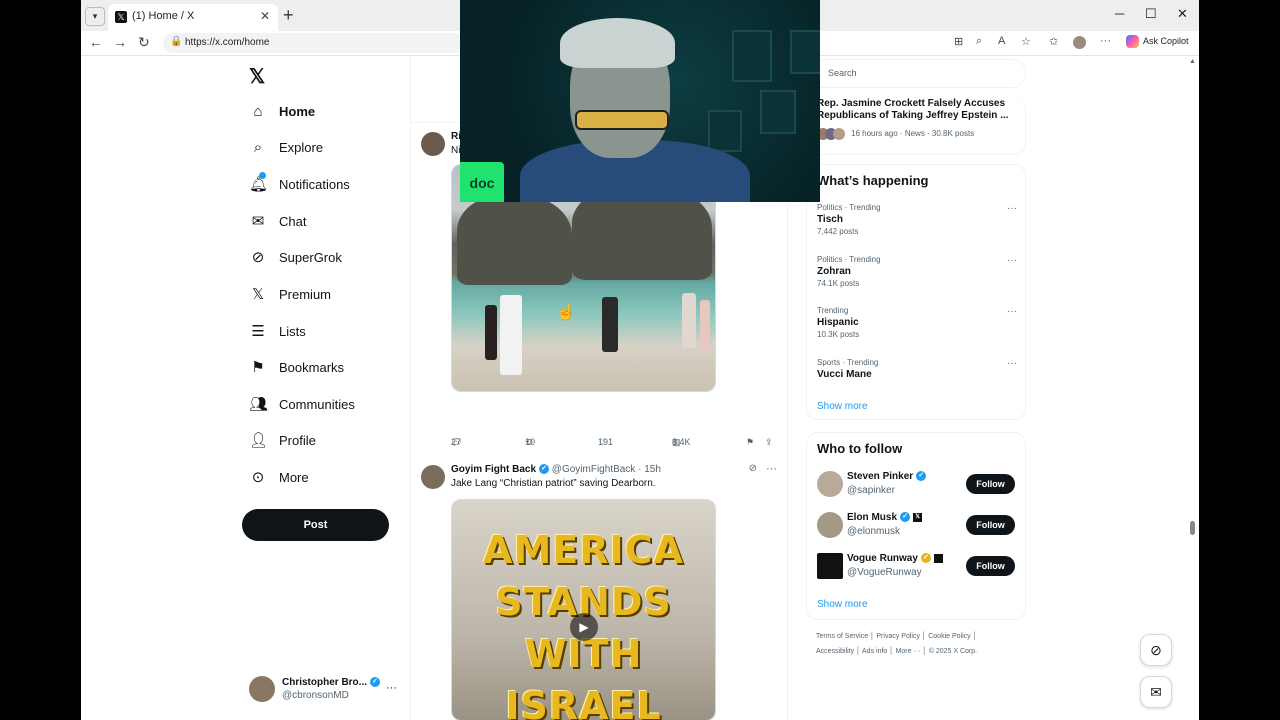 The height and width of the screenshot is (720, 1280). I want to click on nav-explore: ⌕ Explore, so click(286, 147).